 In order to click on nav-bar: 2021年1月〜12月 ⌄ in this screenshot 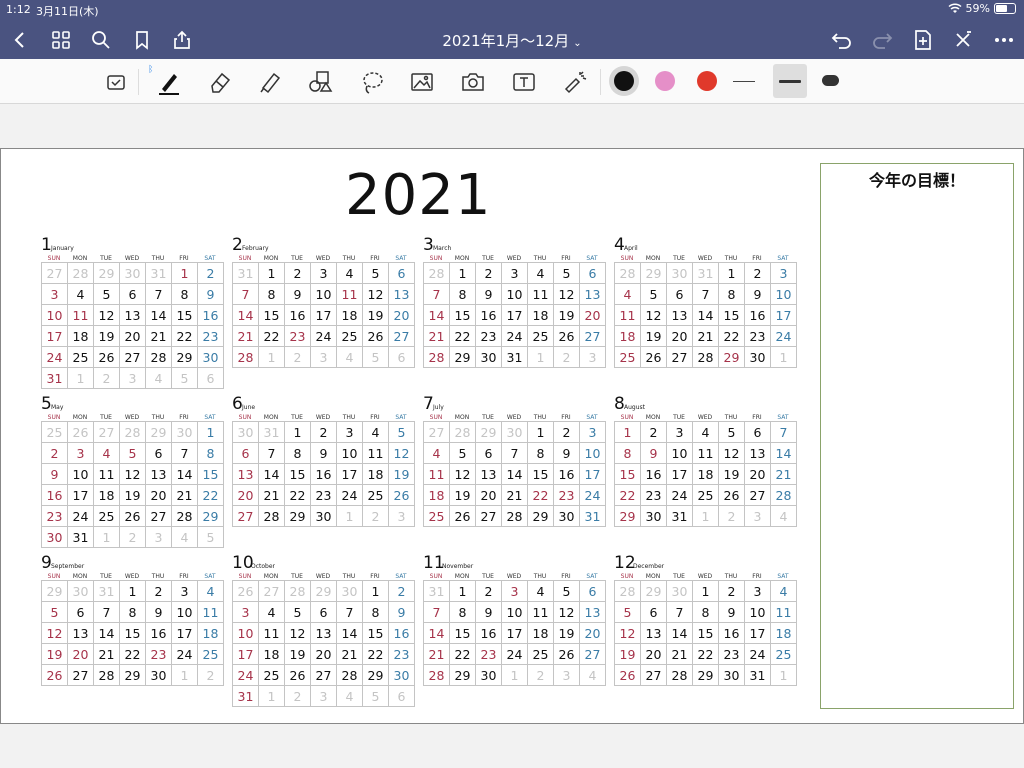, I will do `click(512, 39)`.